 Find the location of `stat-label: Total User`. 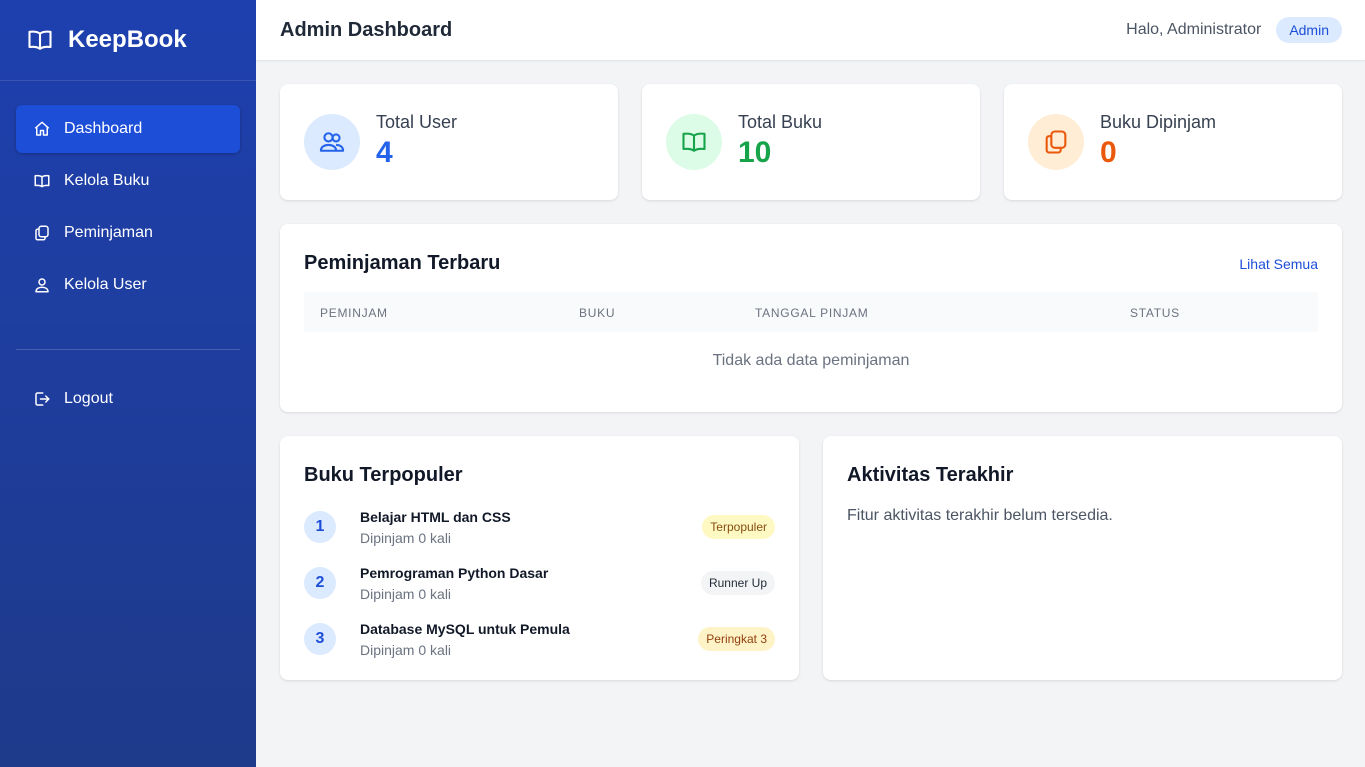

stat-label: Total User is located at coordinates (417, 122).